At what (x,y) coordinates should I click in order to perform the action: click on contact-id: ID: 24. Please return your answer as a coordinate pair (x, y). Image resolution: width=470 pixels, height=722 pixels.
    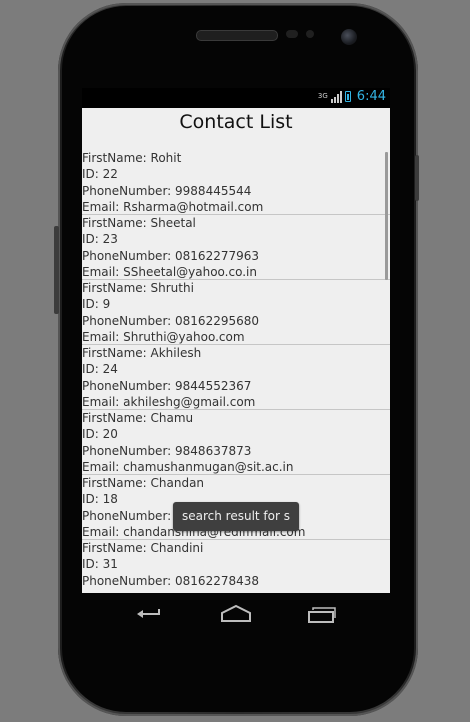
    Looking at the image, I should click on (100, 369).